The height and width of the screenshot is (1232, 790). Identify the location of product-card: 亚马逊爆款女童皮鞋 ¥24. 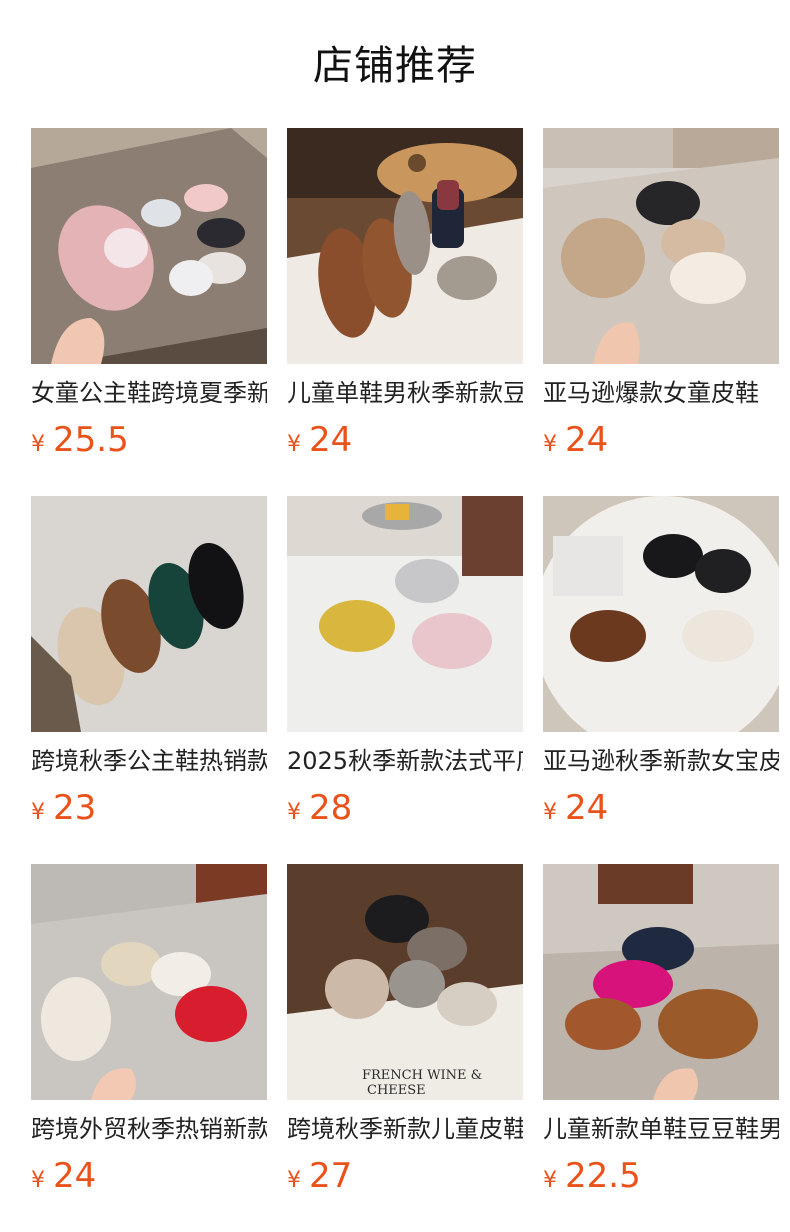
(661, 312).